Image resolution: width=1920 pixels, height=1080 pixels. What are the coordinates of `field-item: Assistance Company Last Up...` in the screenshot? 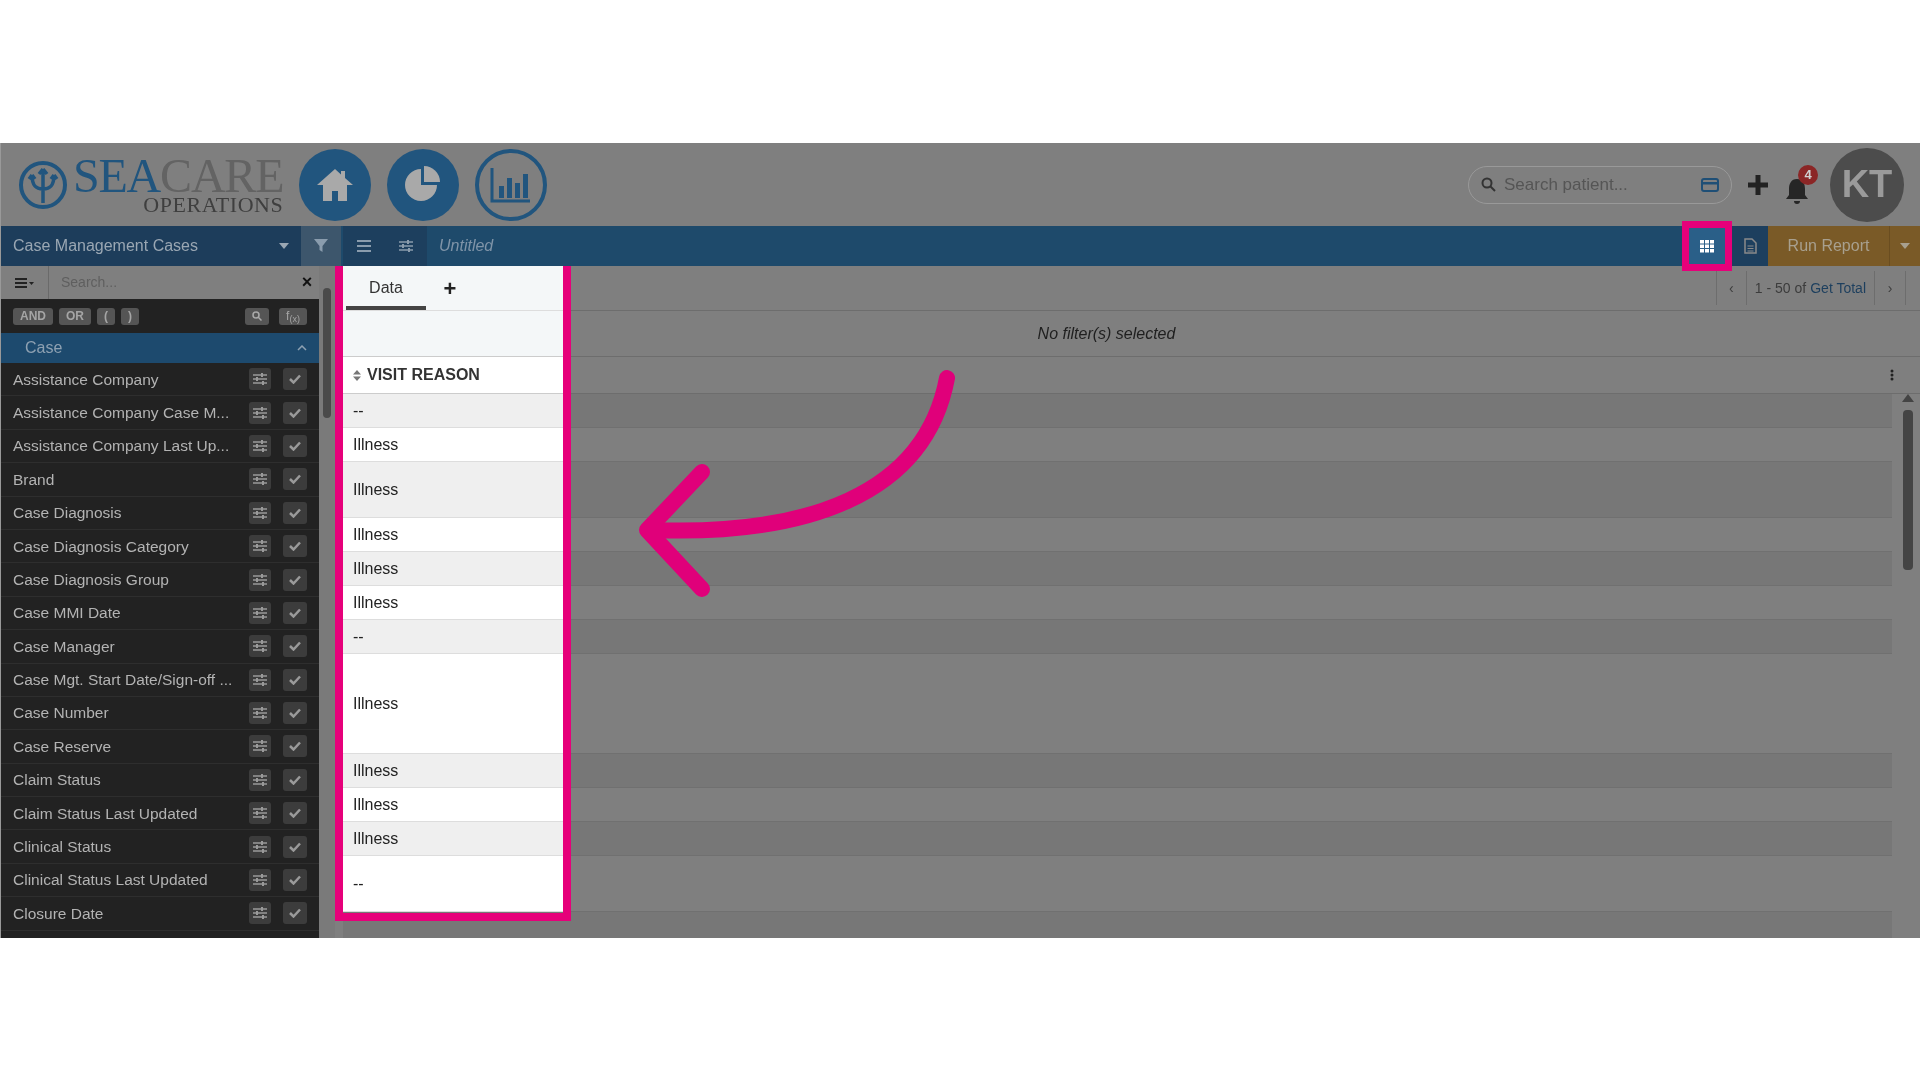 It's located at (127, 446).